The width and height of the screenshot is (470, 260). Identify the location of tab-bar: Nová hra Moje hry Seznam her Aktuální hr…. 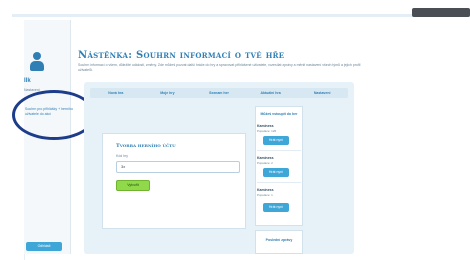
(219, 93).